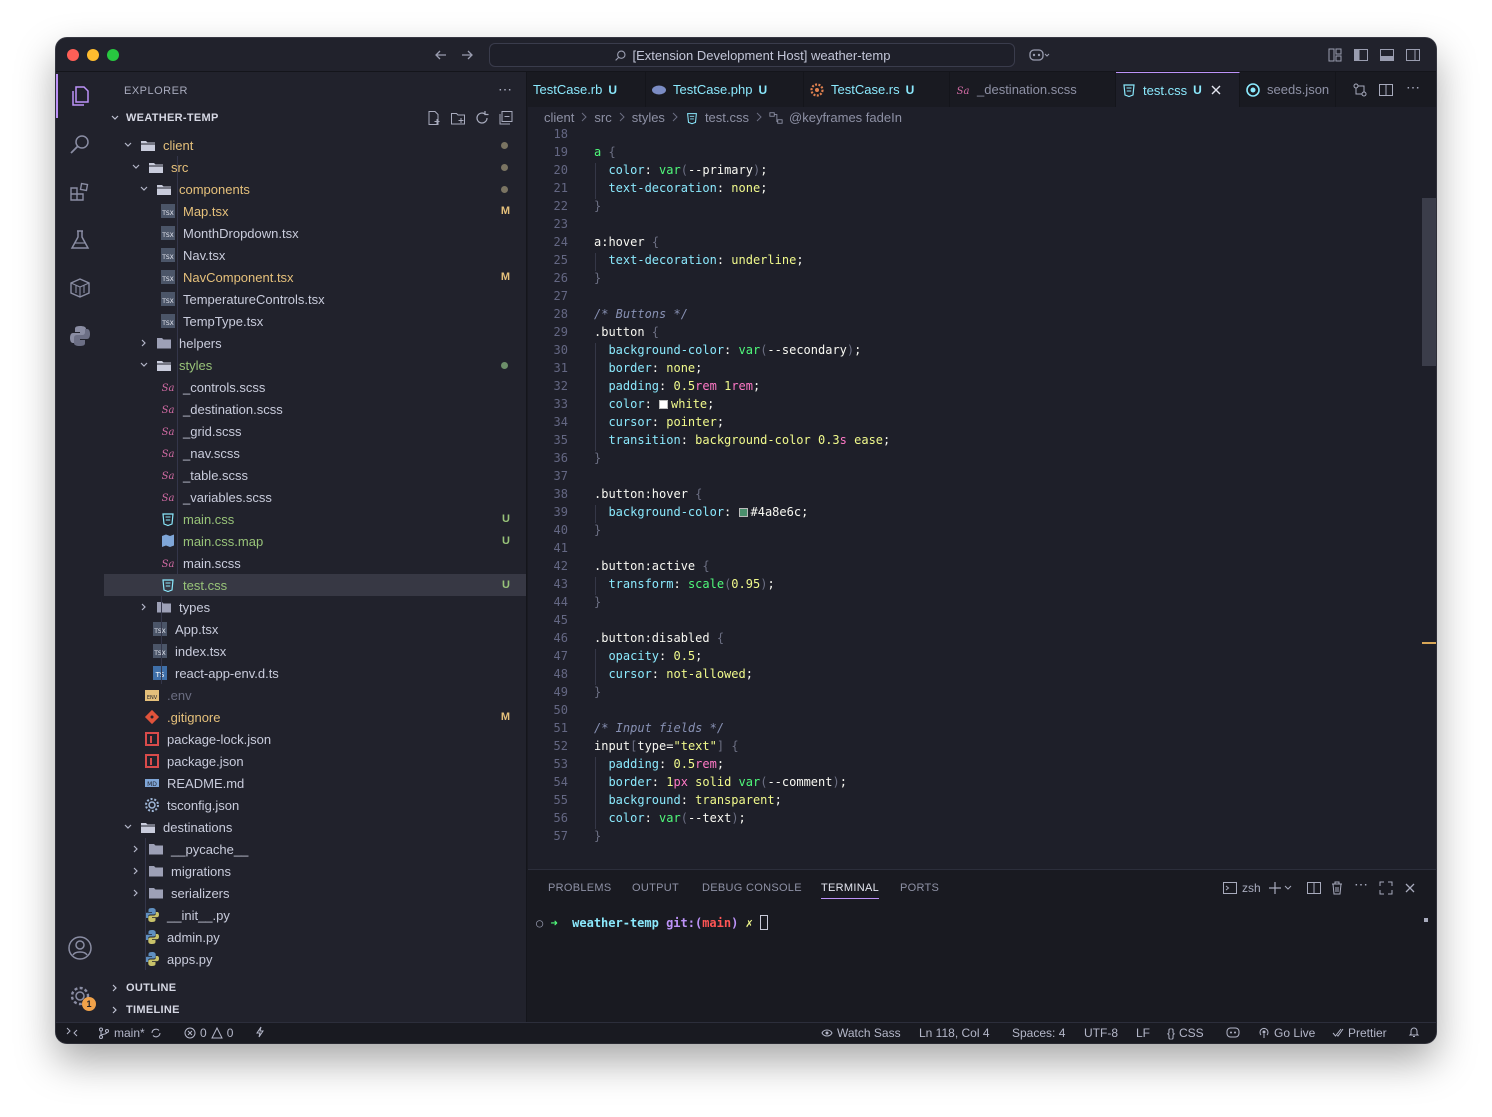  What do you see at coordinates (458, 118) in the screenshot?
I see `new-folder-icon` at bounding box center [458, 118].